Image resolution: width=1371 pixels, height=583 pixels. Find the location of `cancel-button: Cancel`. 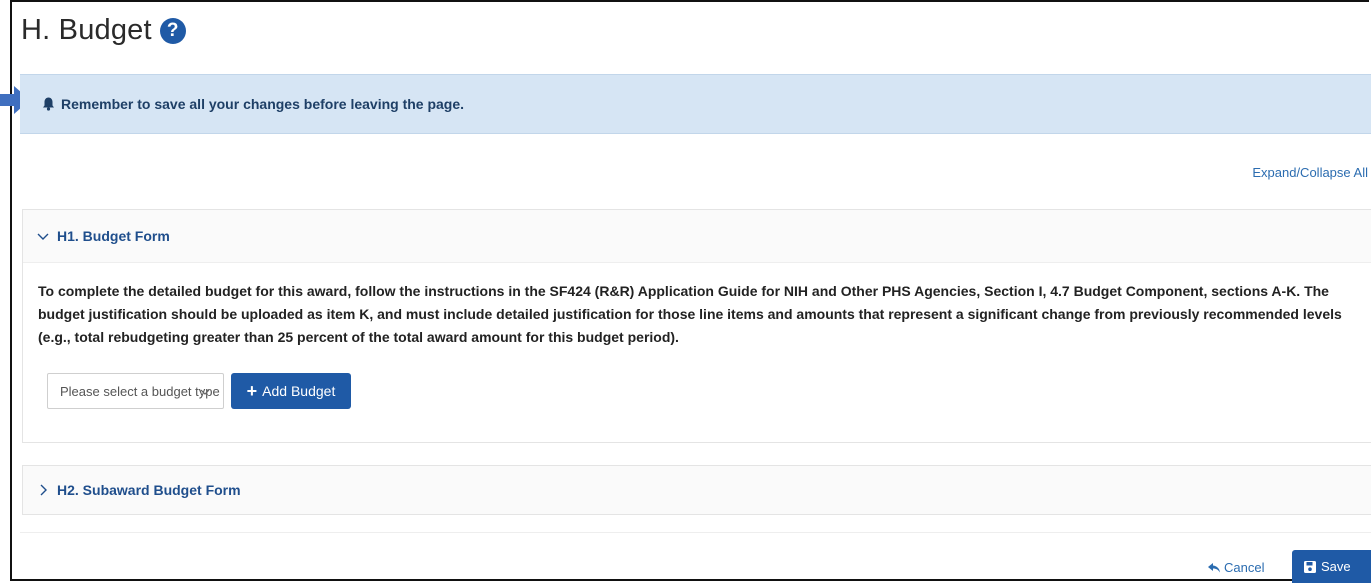

cancel-button: Cancel is located at coordinates (1236, 567).